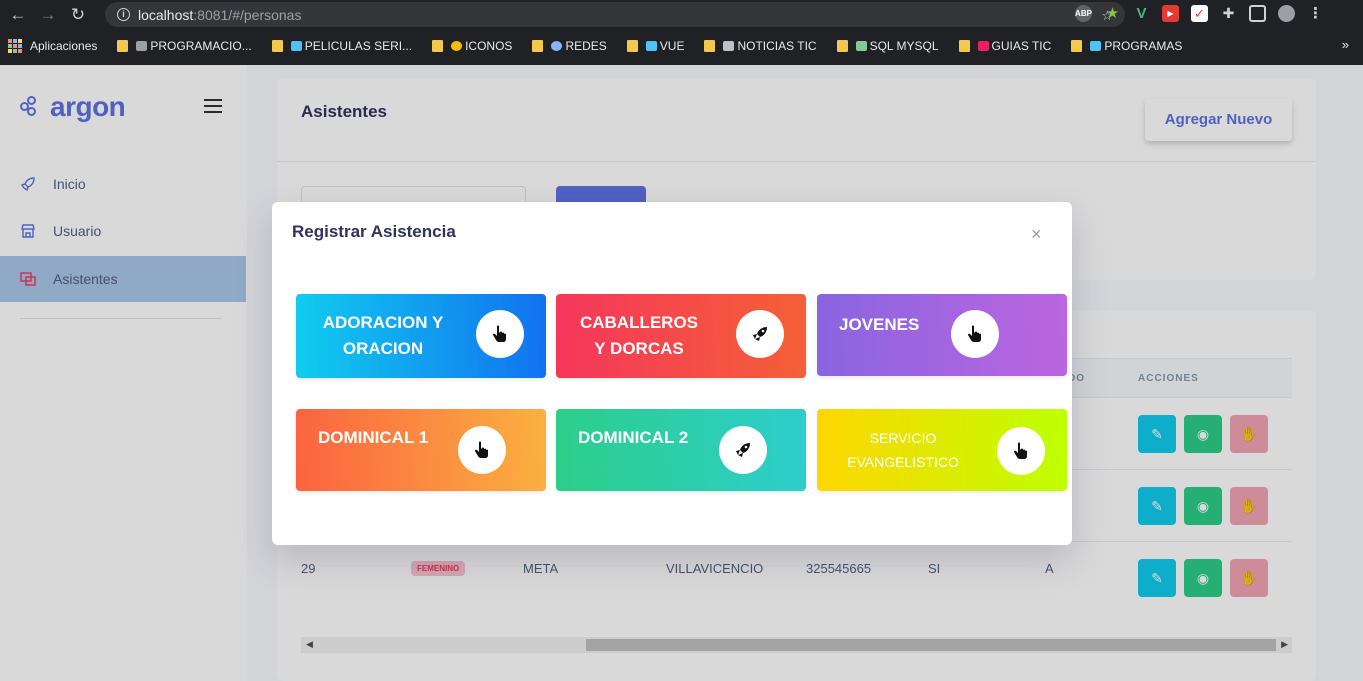 The width and height of the screenshot is (1363, 681). Describe the element at coordinates (887, 46) in the screenshot. I see `bookmark-folder: SQL MYSQL` at that location.